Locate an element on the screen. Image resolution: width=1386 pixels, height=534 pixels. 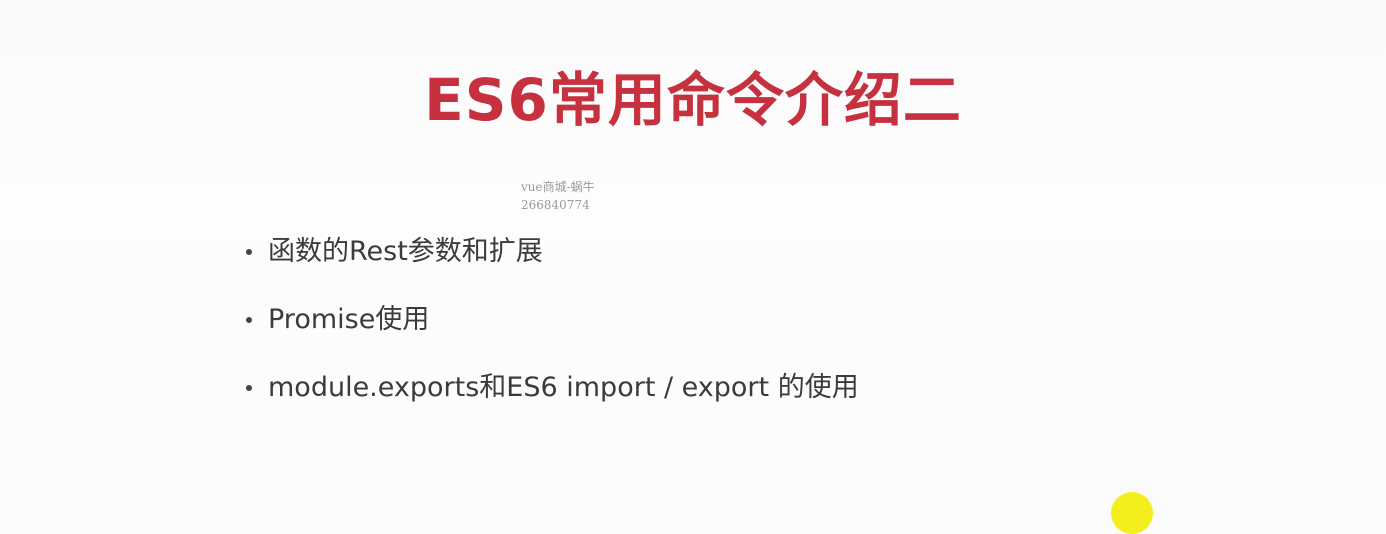
bullet-item-promise: Promise使用 is located at coordinates (549, 334).